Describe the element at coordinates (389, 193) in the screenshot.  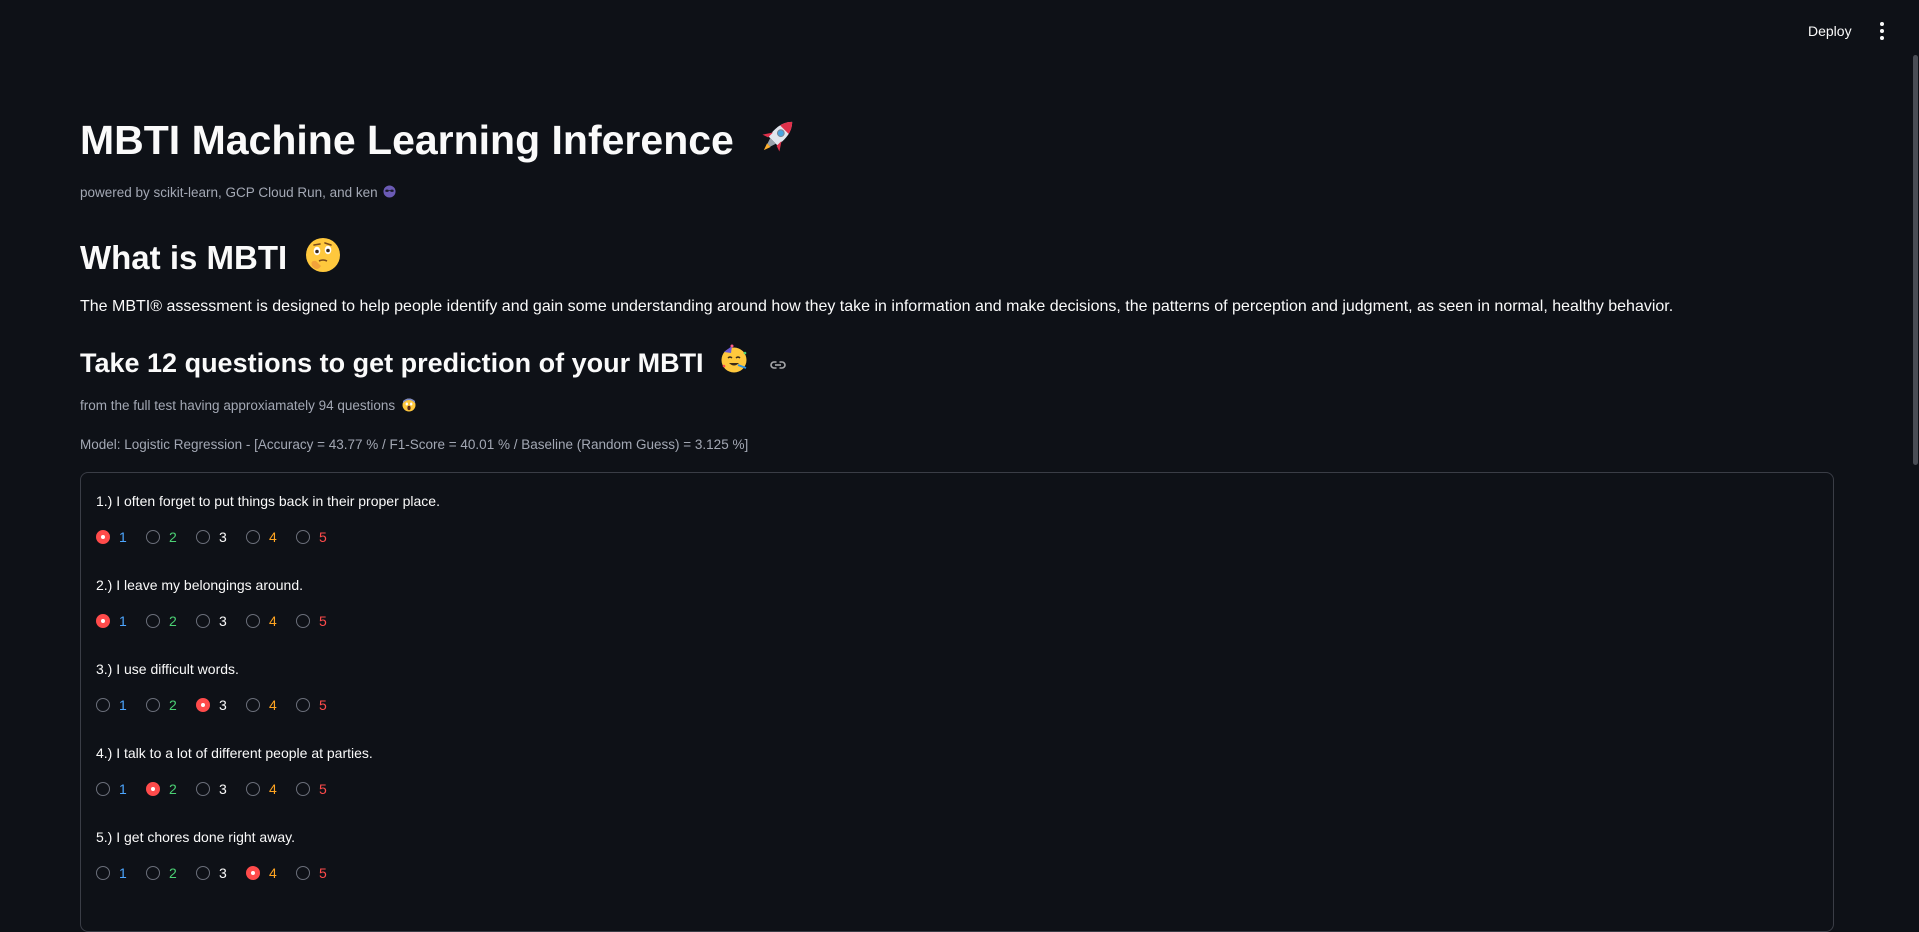
I see `sunglasses-face-icon` at that location.